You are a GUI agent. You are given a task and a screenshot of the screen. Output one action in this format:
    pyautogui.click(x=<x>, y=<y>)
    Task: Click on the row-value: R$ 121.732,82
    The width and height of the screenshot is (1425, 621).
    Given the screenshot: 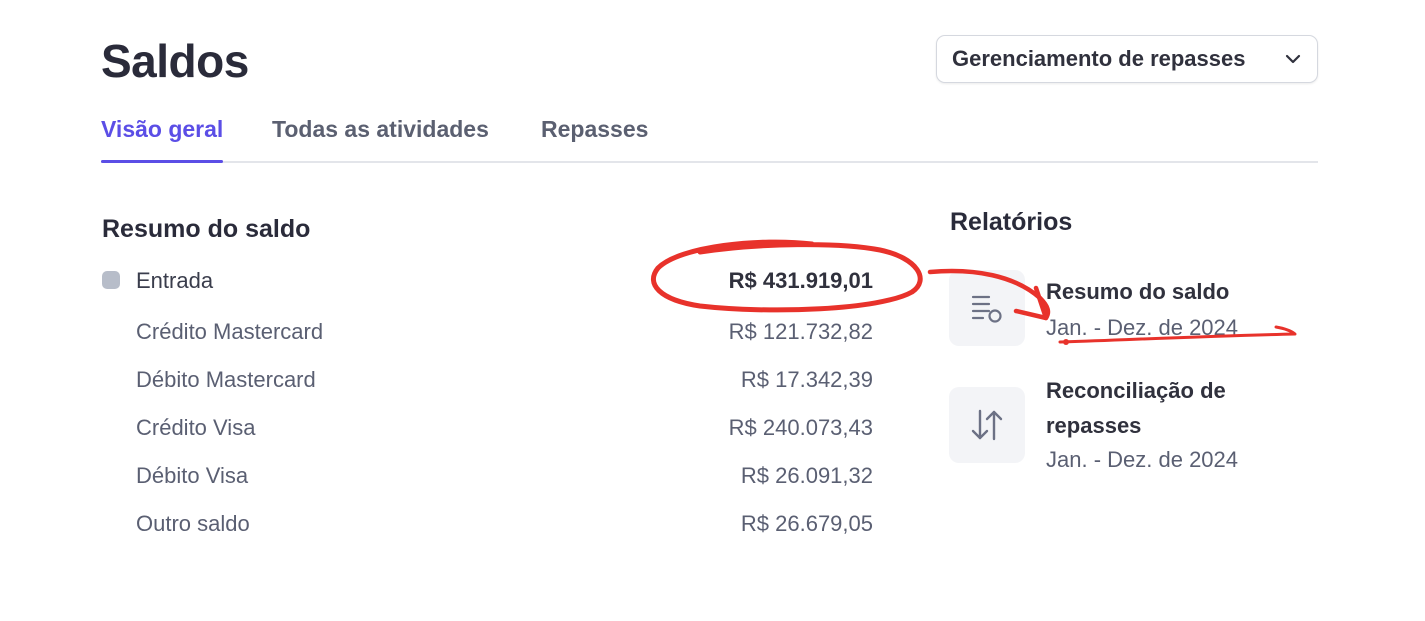 What is the action you would take?
    pyautogui.click(x=800, y=331)
    